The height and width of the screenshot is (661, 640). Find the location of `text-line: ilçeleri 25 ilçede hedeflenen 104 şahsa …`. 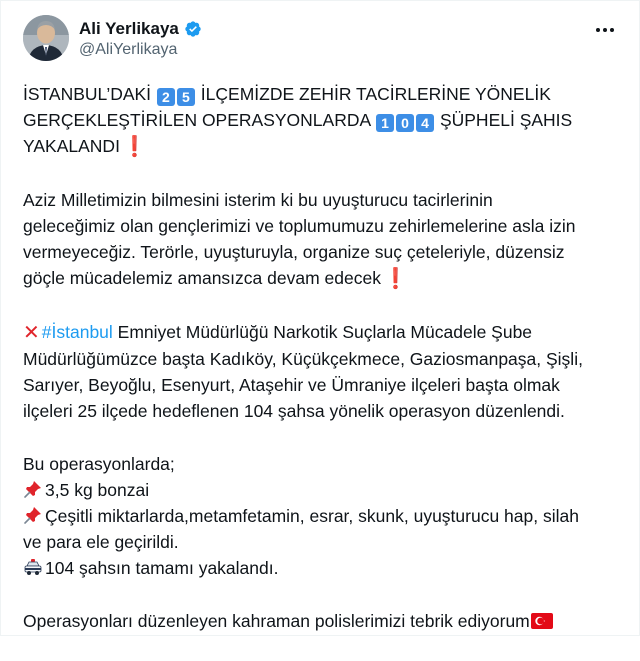

text-line: ilçeleri 25 ilçede hedeflenen 104 şahsa … is located at coordinates (294, 411).